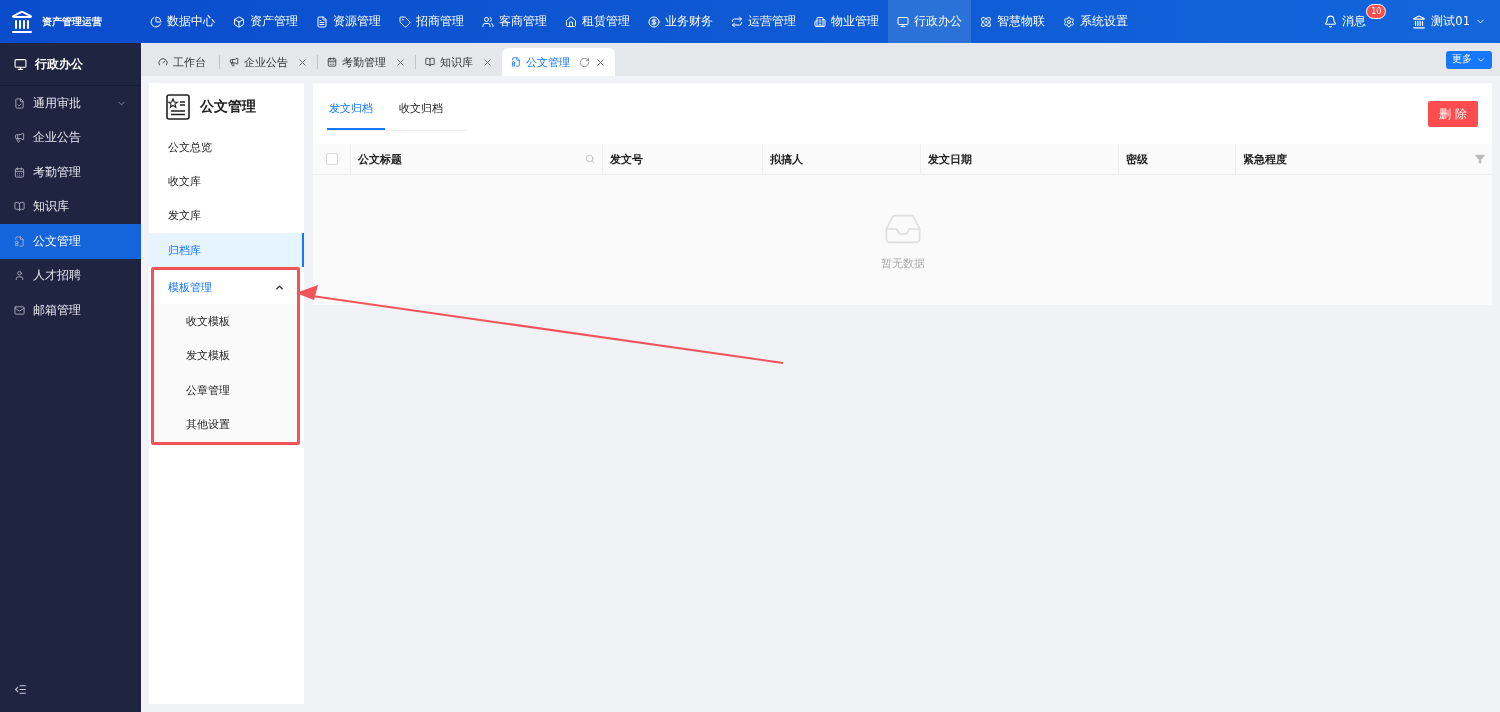 Image resolution: width=1500 pixels, height=712 pixels. I want to click on repeat-icon, so click(737, 21).